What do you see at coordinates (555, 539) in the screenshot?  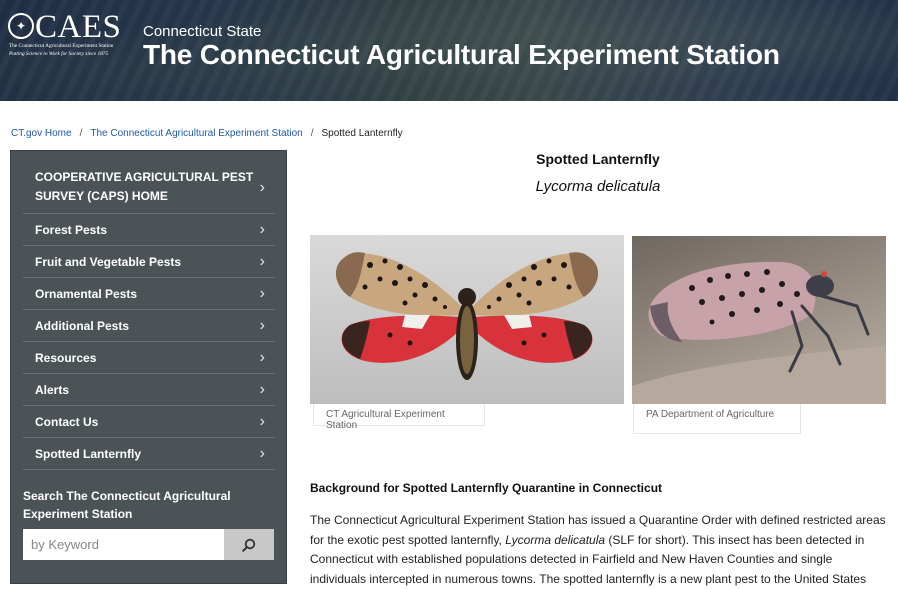 I see `scientific-name-inline: Lycorma delicatula` at bounding box center [555, 539].